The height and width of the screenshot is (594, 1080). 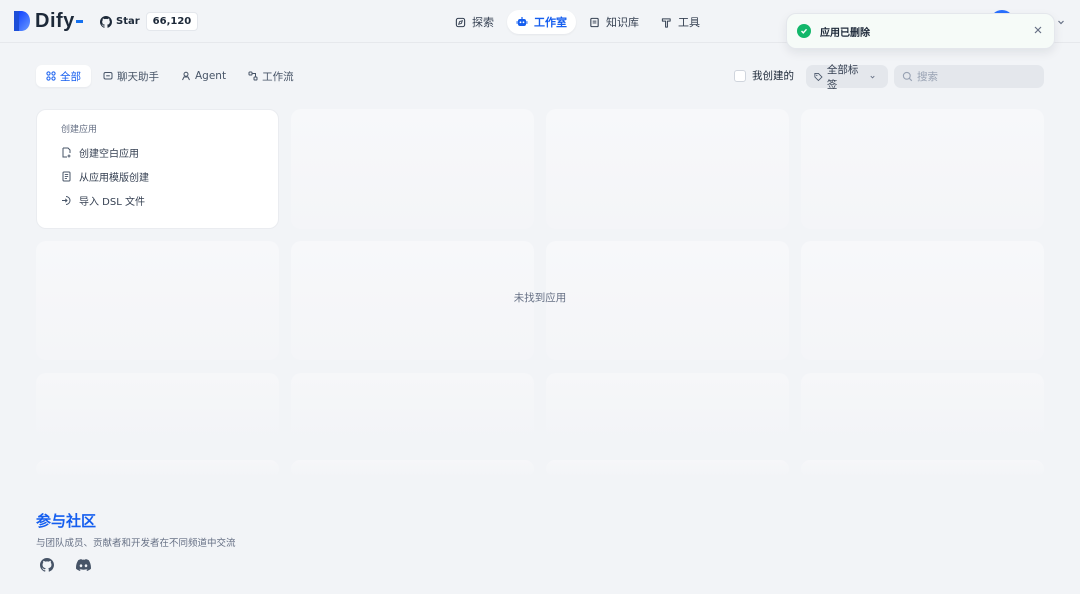 What do you see at coordinates (540, 298) in the screenshot?
I see `empty-state-message: 未找到应用` at bounding box center [540, 298].